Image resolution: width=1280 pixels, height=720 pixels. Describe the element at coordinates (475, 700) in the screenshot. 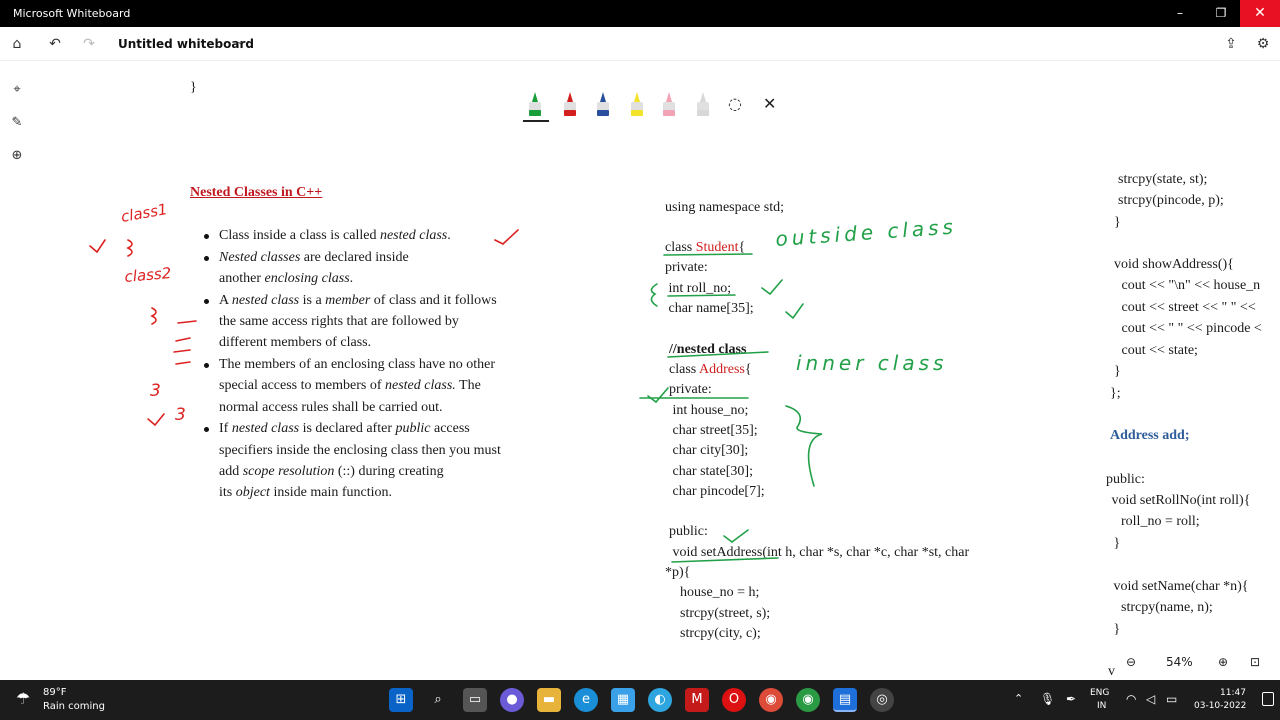

I see `task-view-icon: ▭` at that location.